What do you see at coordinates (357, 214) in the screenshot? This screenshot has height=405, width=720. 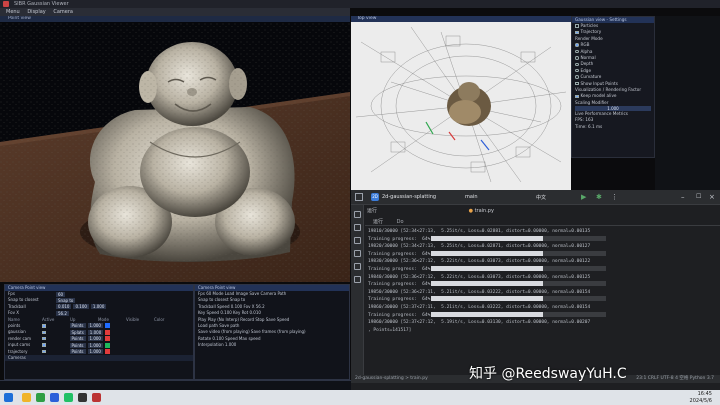 I see `folder-icon` at bounding box center [357, 214].